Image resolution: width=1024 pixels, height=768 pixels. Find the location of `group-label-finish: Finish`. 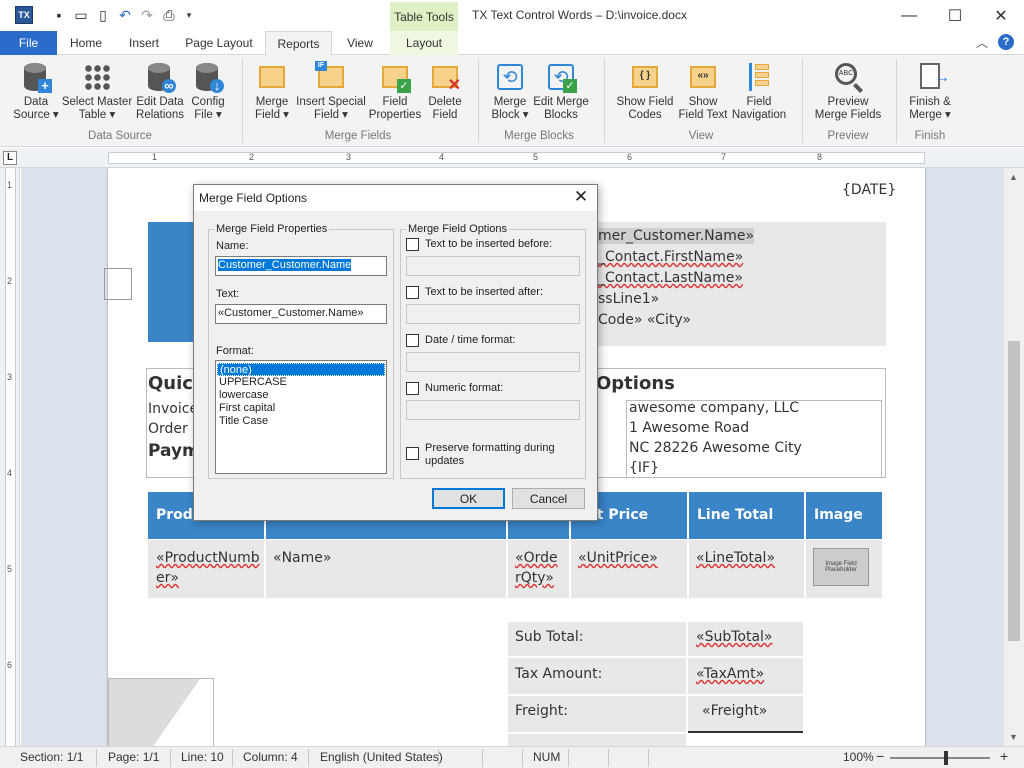

group-label-finish: Finish is located at coordinates (930, 136).